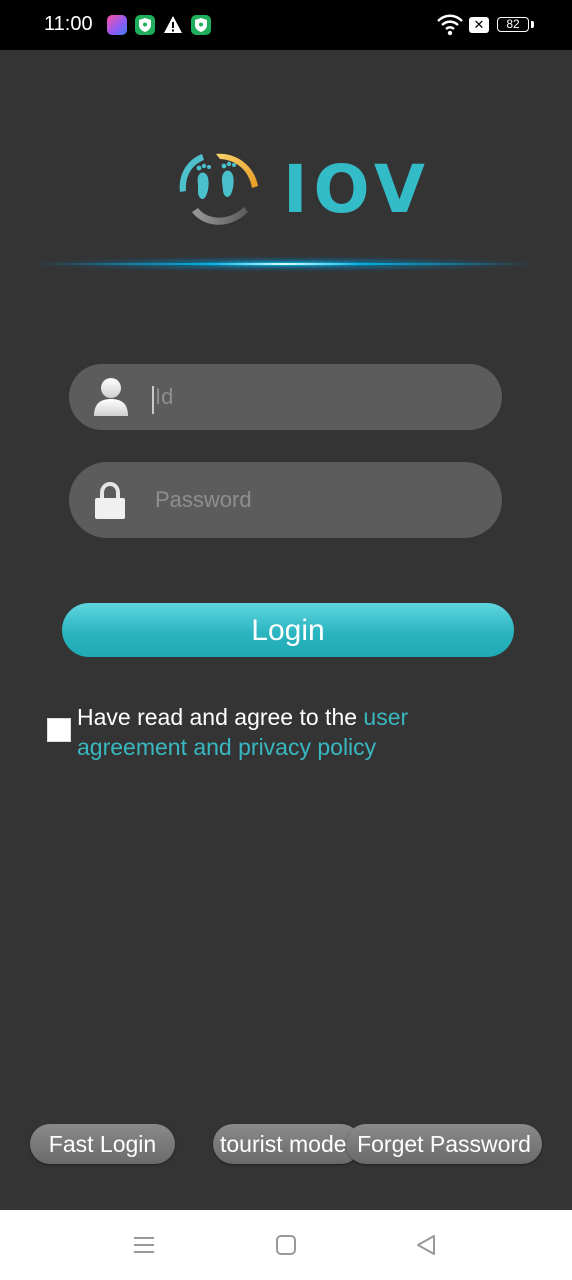  I want to click on password-field, so click(285, 500).